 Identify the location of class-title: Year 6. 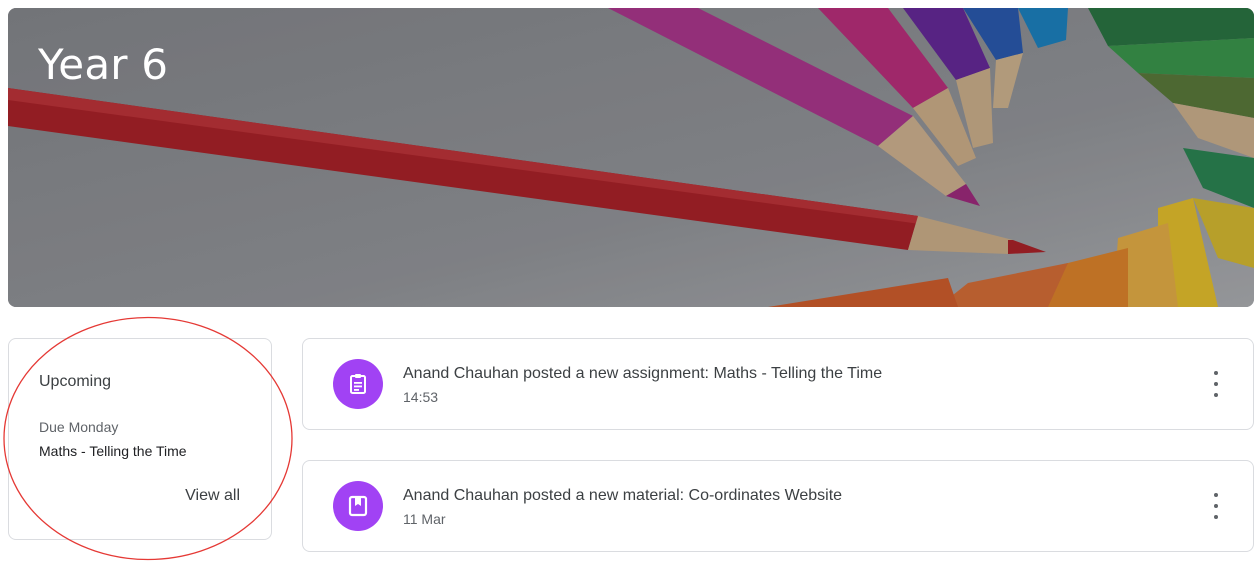
(103, 64).